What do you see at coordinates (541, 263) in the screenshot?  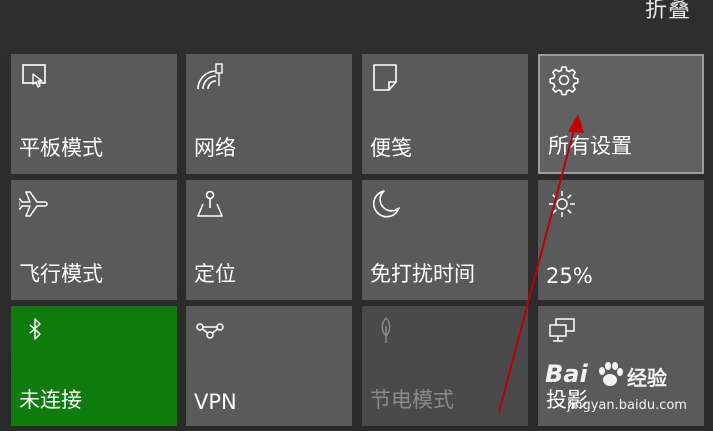 I see `annotation-arrow` at bounding box center [541, 263].